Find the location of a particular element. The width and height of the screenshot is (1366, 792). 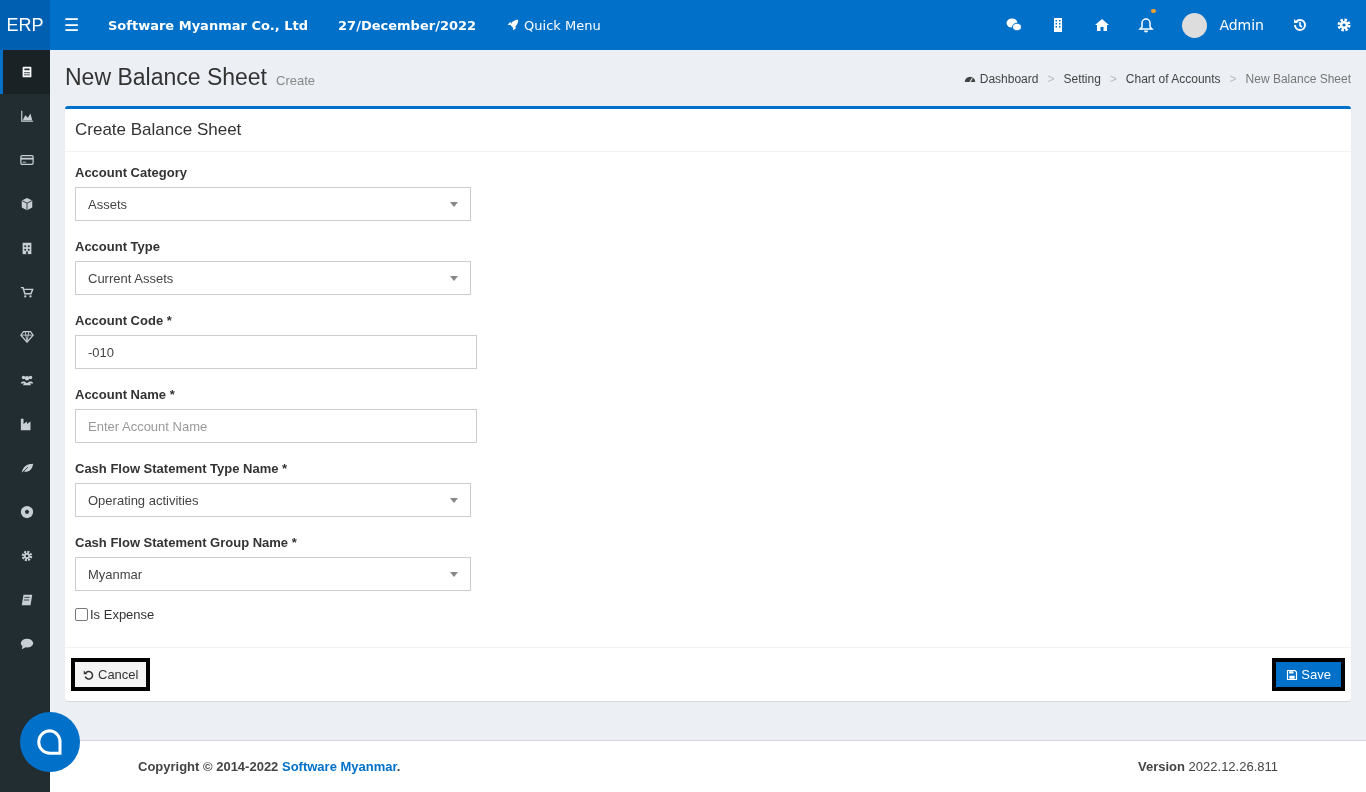

diamond-icon is located at coordinates (26, 336).